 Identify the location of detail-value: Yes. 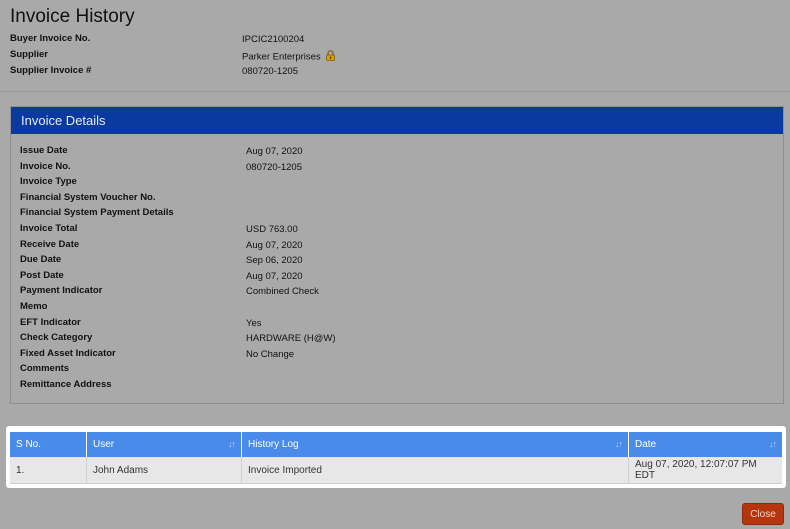
(254, 323).